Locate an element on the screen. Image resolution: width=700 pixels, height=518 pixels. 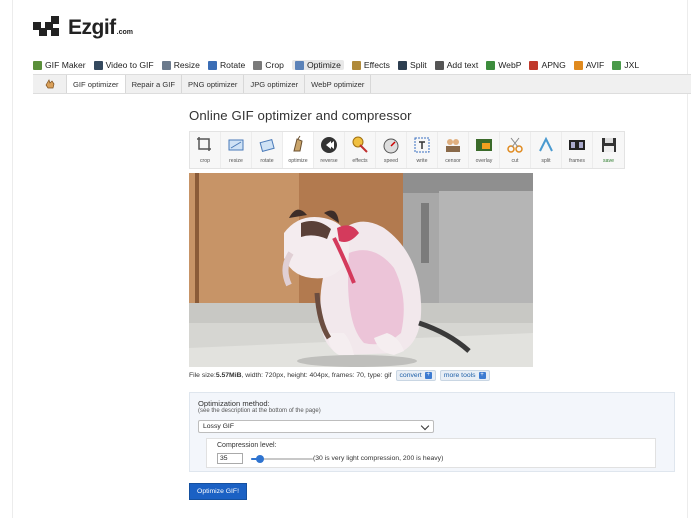
file-info-prefix: File size: is located at coordinates (202, 375).